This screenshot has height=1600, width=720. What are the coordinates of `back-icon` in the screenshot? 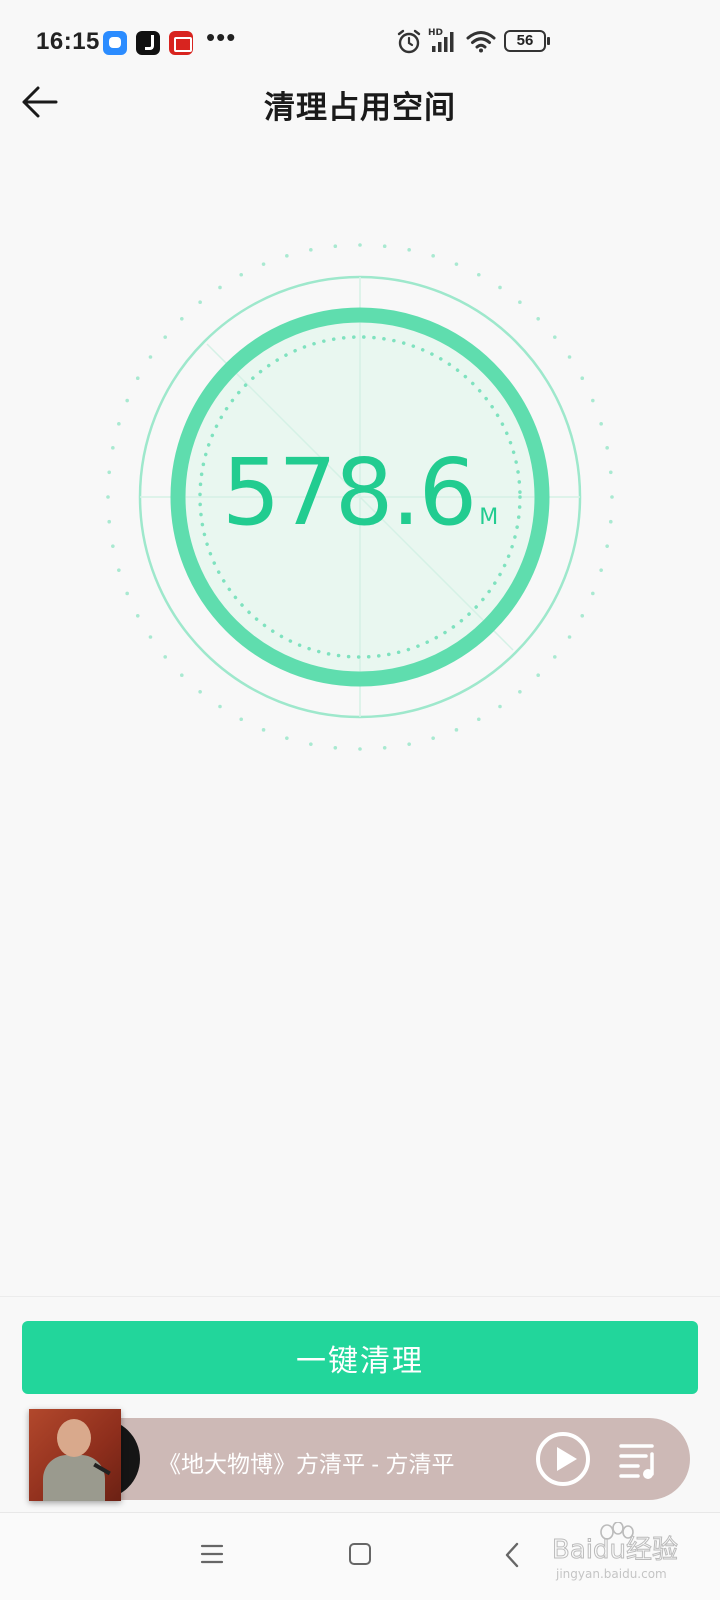 It's located at (513, 1555).